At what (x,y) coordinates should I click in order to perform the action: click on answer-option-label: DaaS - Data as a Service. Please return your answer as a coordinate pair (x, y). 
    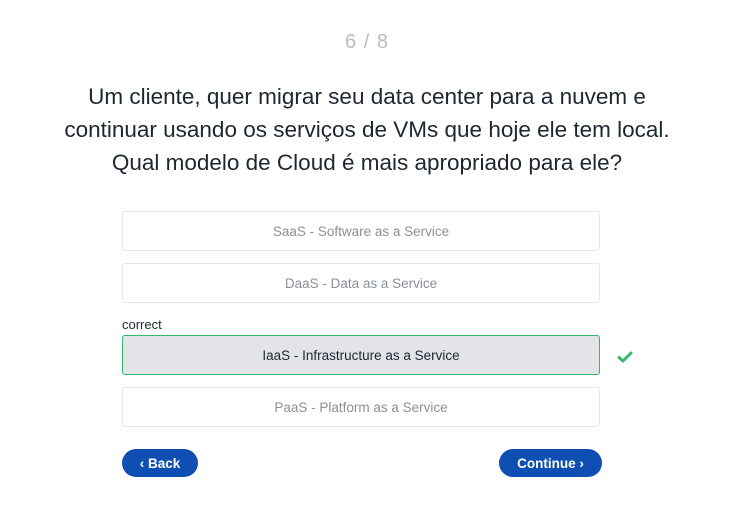
    Looking at the image, I should click on (361, 283).